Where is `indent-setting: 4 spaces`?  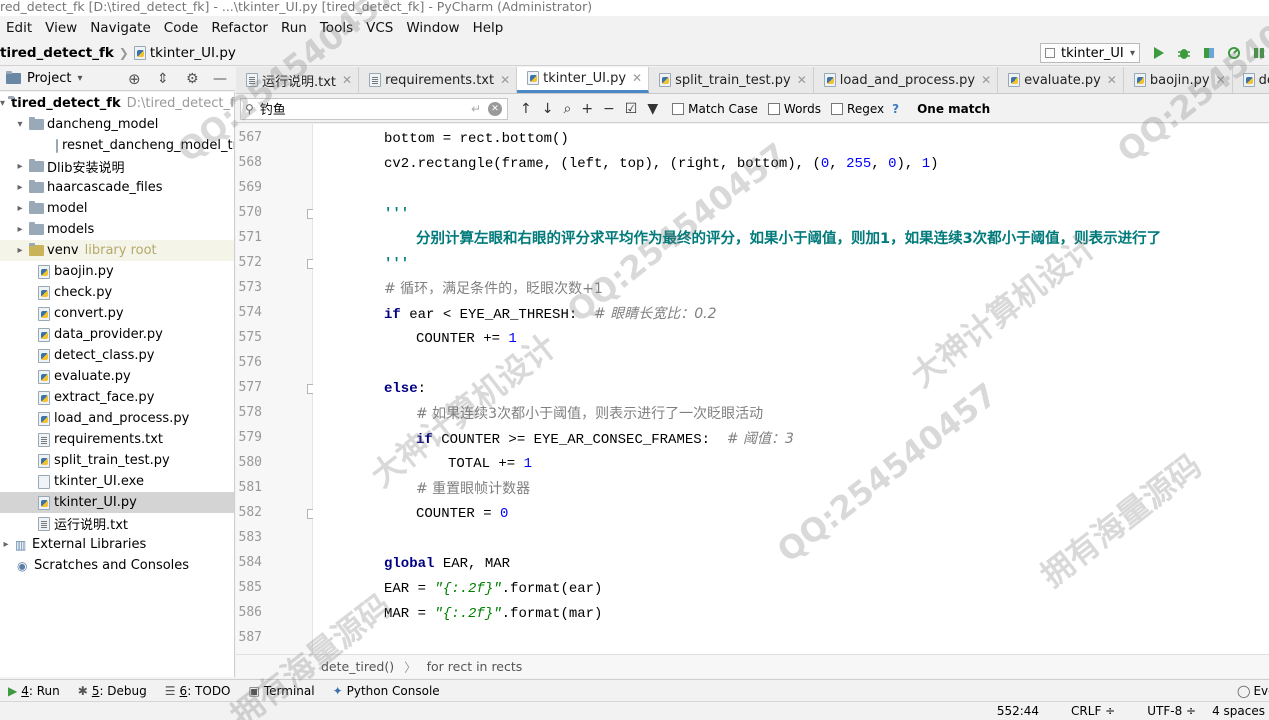 indent-setting: 4 spaces is located at coordinates (1238, 711).